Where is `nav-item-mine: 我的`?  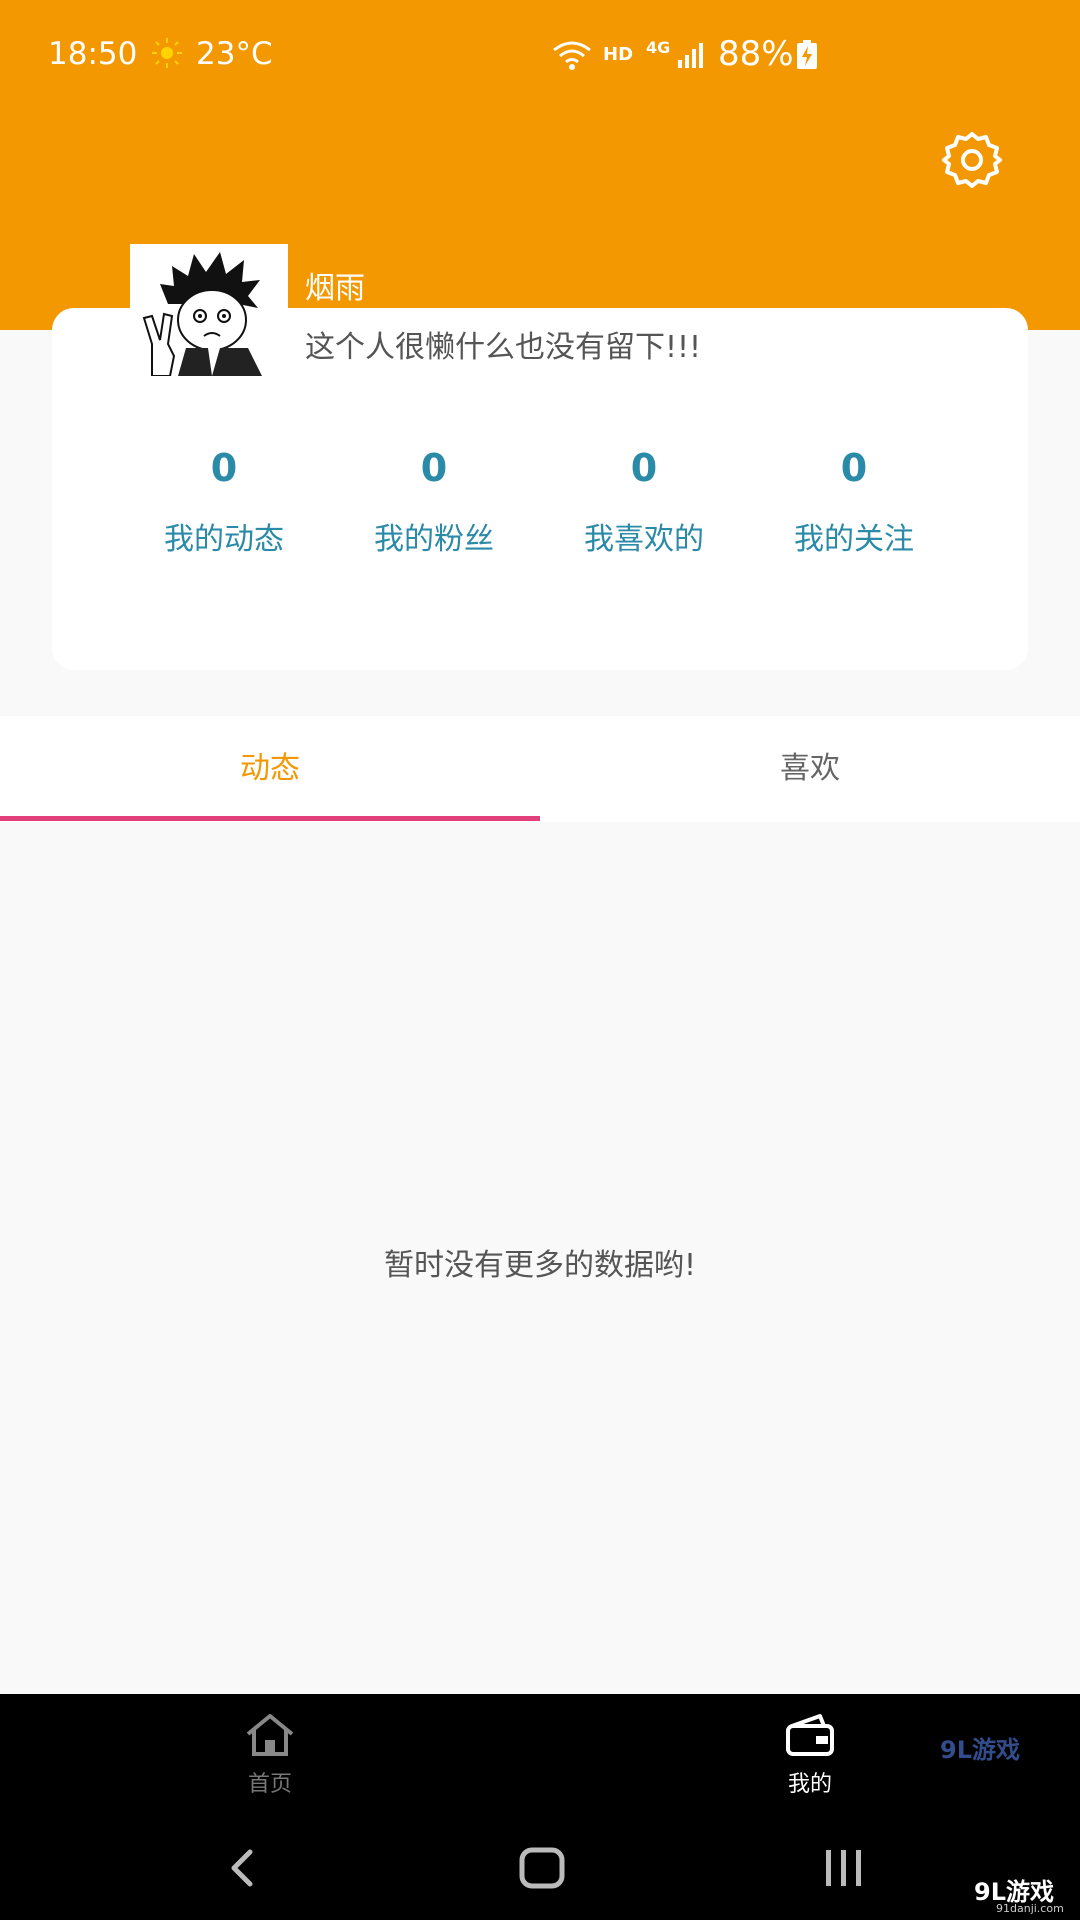 nav-item-mine: 我的 is located at coordinates (810, 1755).